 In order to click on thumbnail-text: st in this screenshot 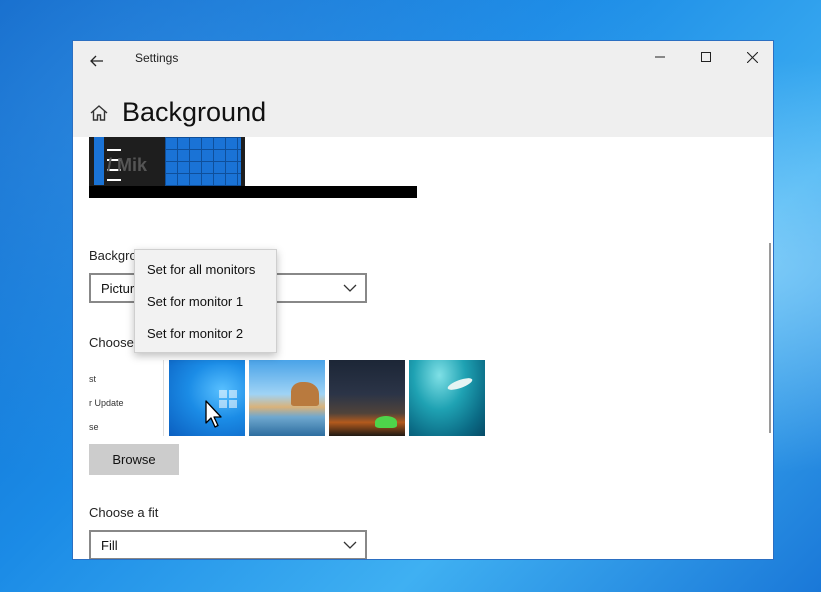, I will do `click(93, 379)`.